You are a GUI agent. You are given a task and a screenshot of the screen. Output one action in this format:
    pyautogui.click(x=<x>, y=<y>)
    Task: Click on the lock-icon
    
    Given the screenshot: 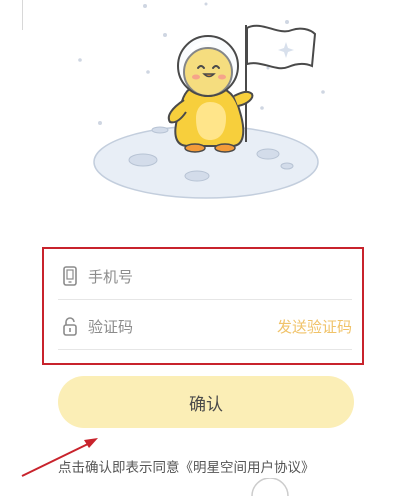 What is the action you would take?
    pyautogui.click(x=70, y=326)
    